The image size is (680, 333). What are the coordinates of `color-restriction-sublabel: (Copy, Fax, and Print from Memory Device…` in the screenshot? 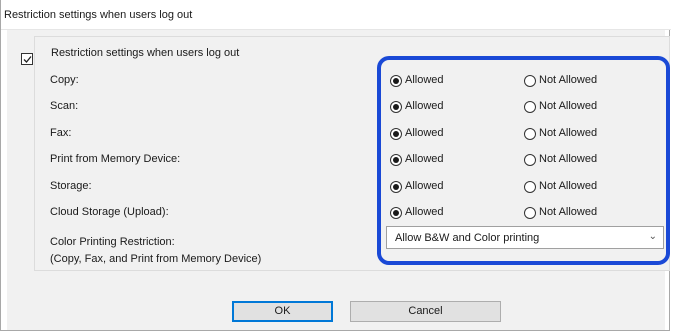 It's located at (156, 259).